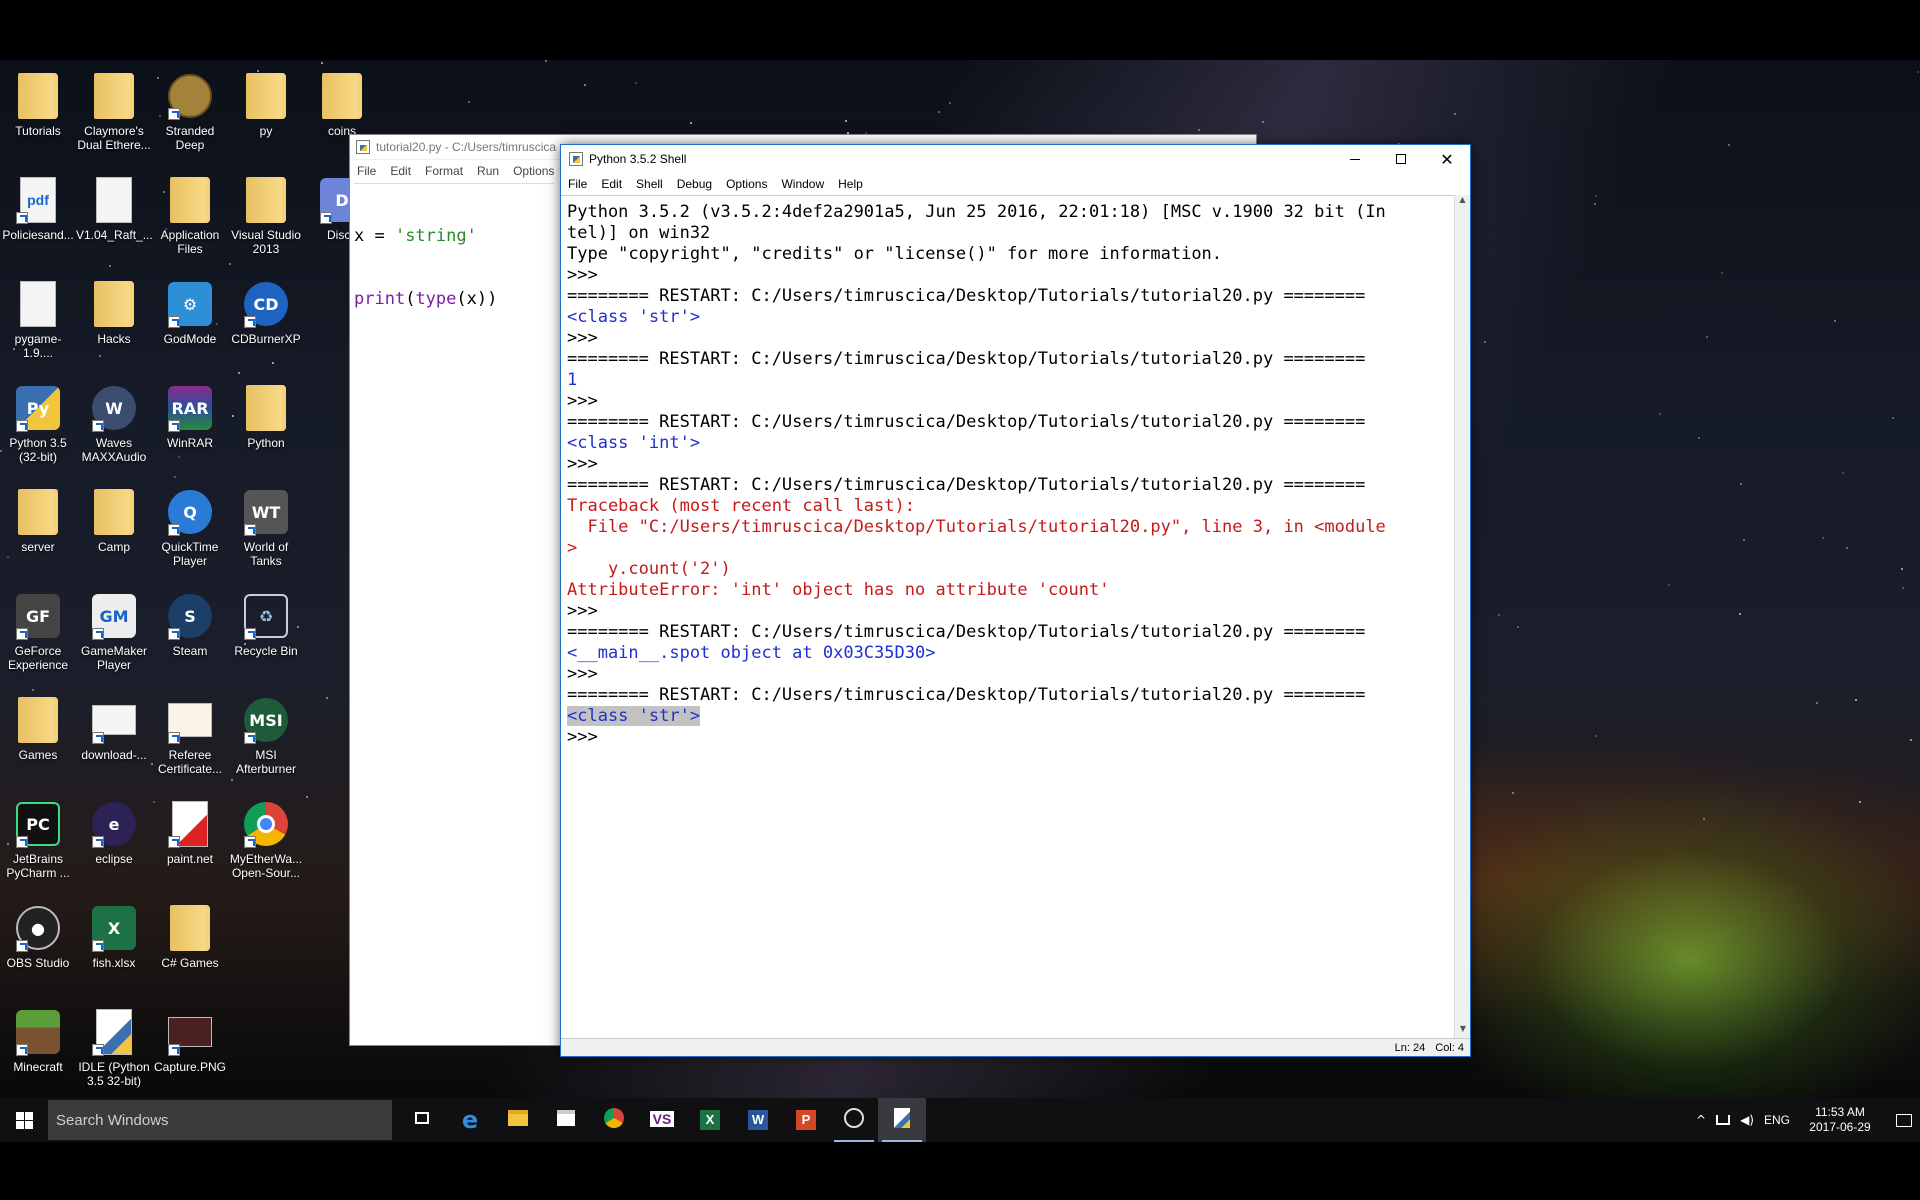 The height and width of the screenshot is (1200, 1920). I want to click on taskbar-python-idle-button, so click(902, 1120).